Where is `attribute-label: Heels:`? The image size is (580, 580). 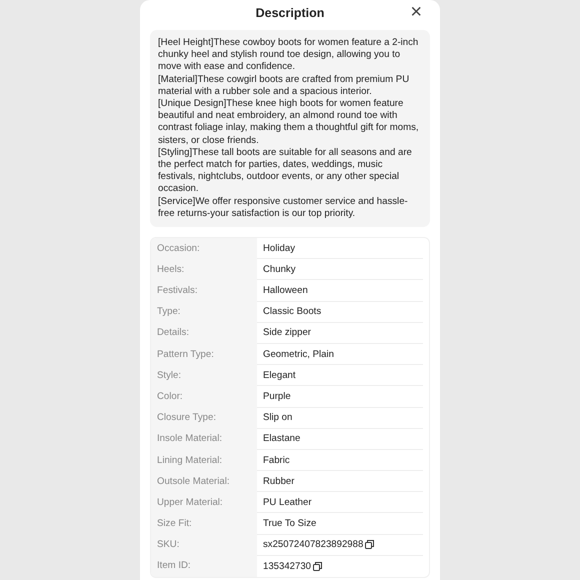
attribute-label: Heels: is located at coordinates (204, 269).